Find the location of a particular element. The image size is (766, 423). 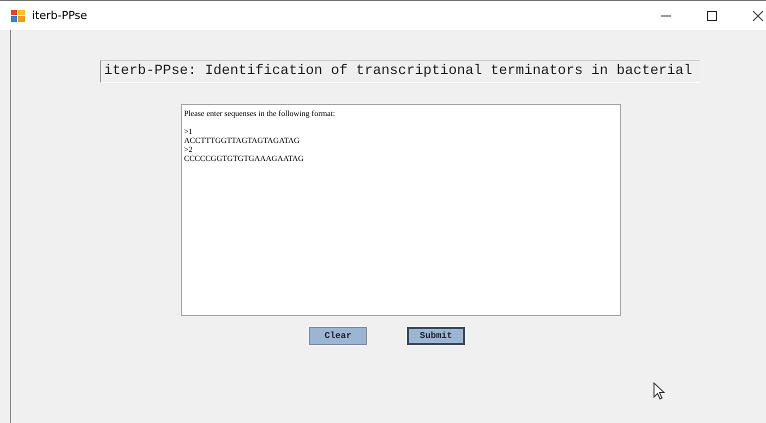

app-icon is located at coordinates (18, 16).